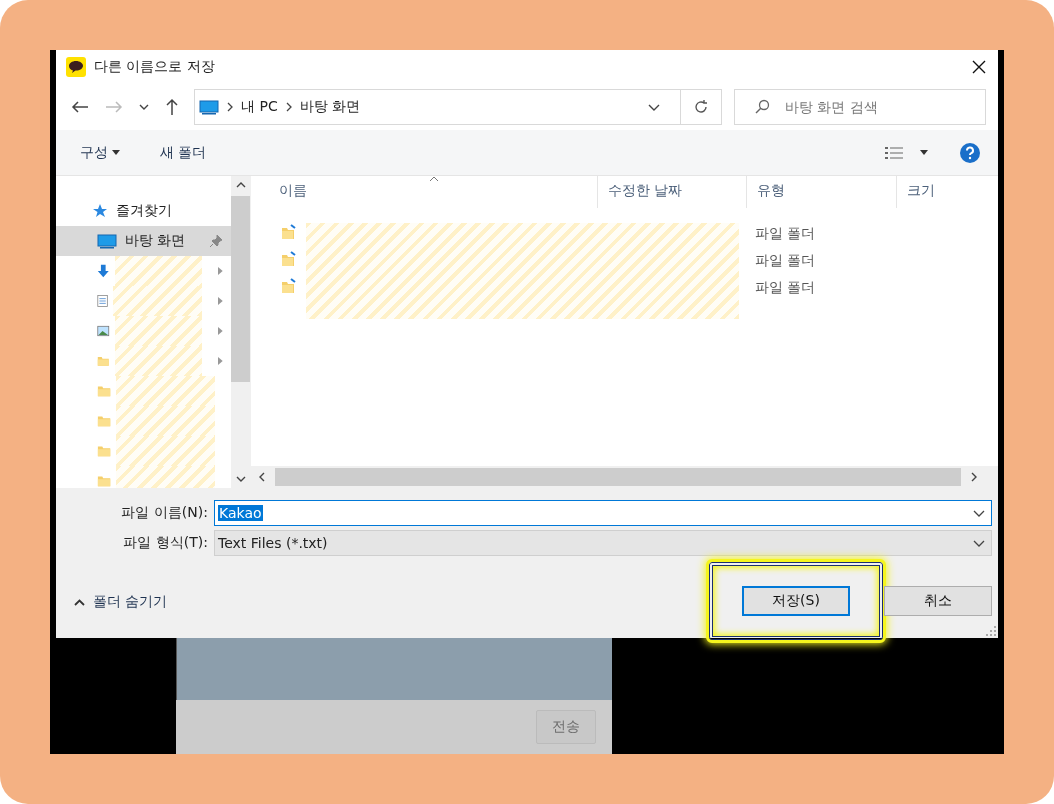 The image size is (1054, 804). I want to click on scroll-left-icon, so click(262, 477).